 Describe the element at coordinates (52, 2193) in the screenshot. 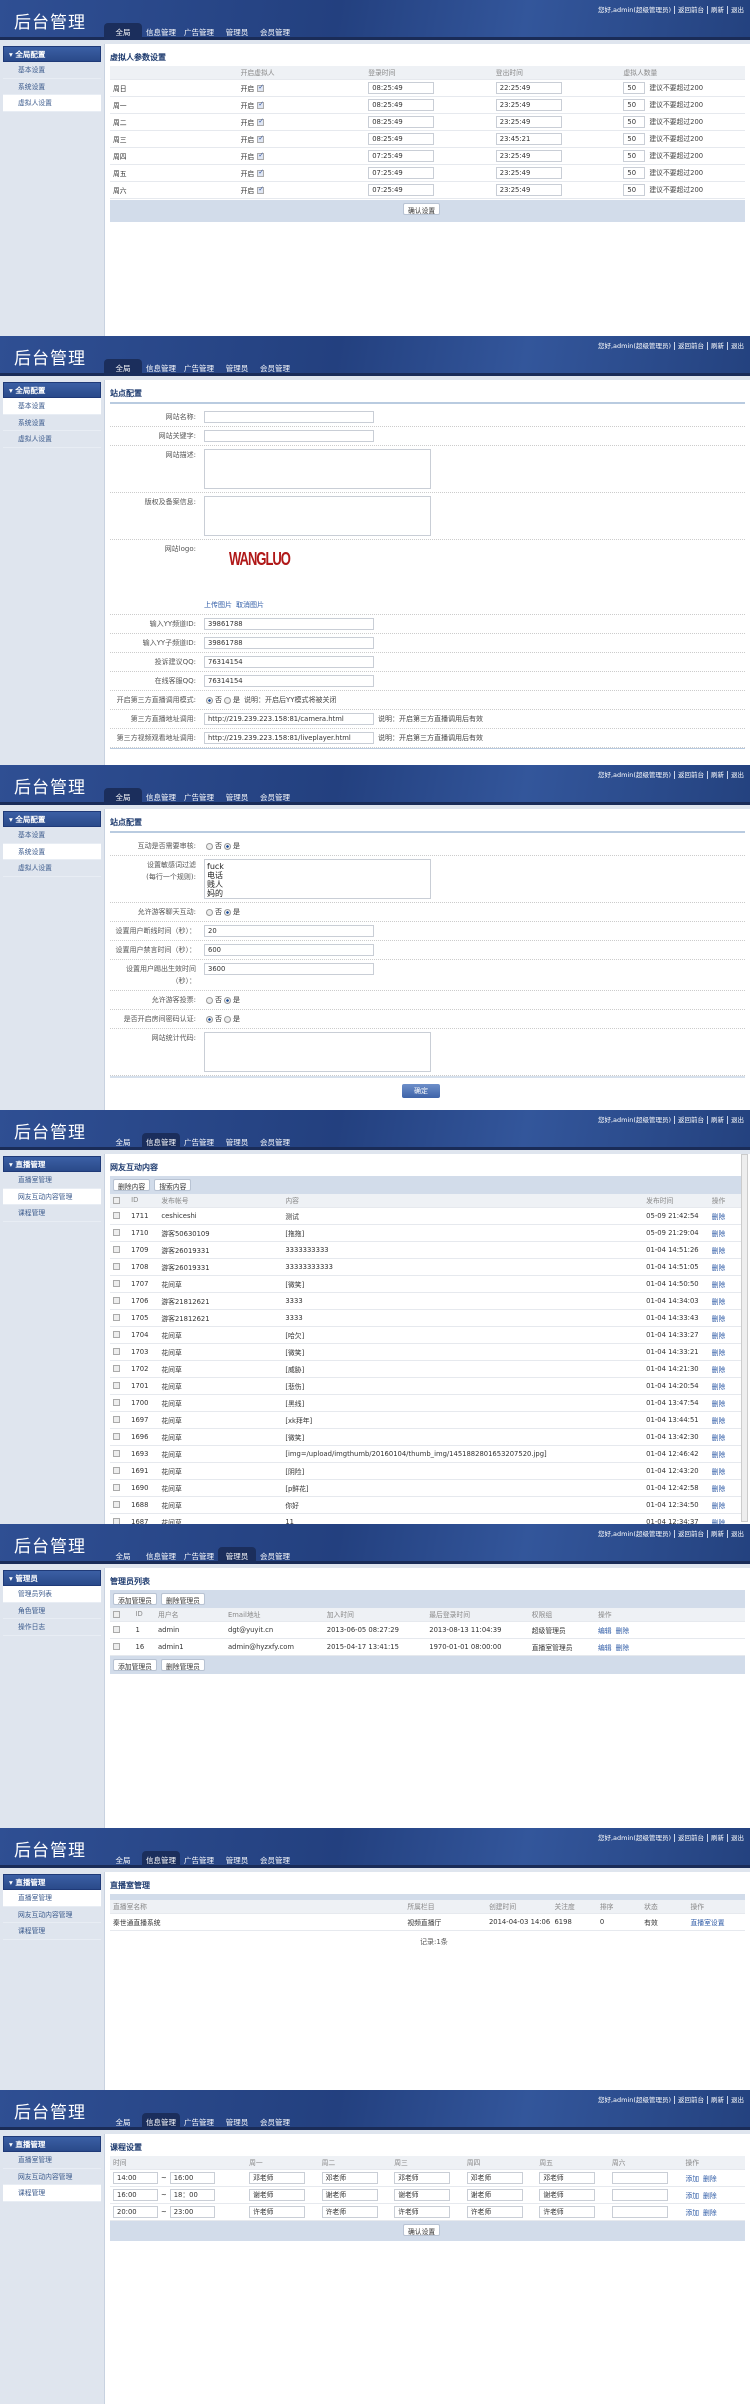

I see `sidebar-item: 课程管理` at that location.